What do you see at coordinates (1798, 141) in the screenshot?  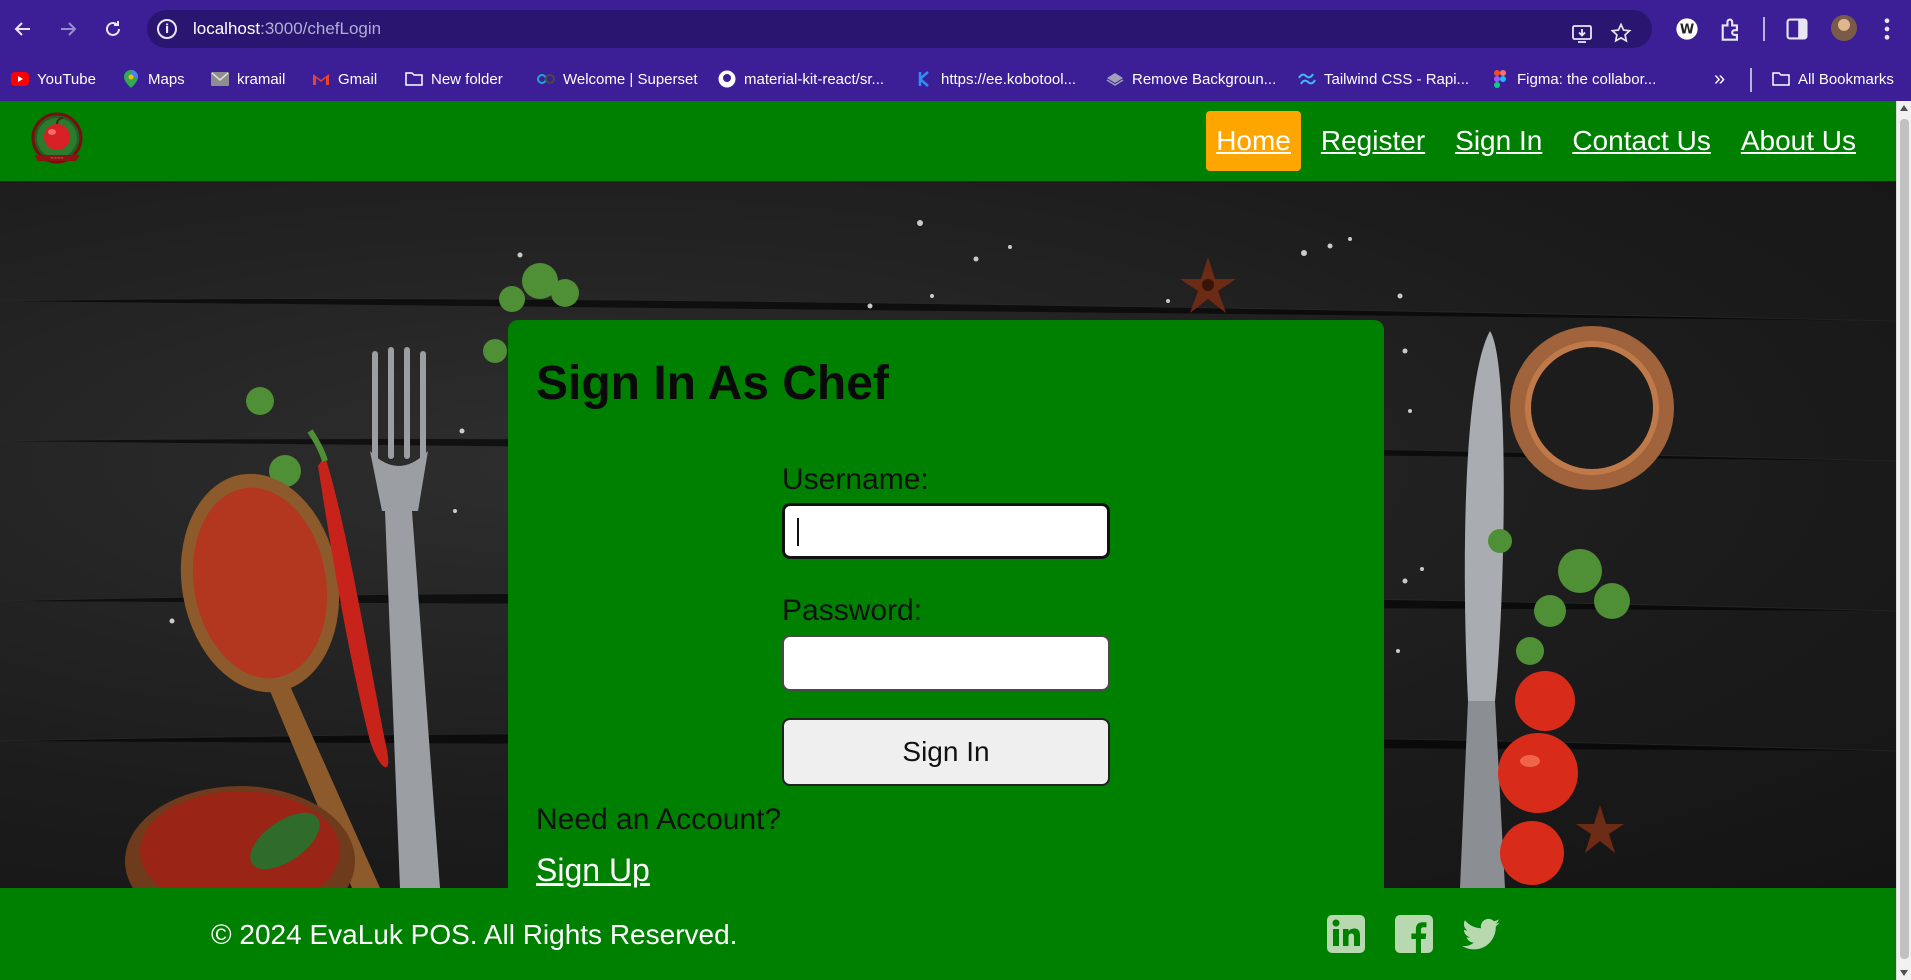 I see `nav-about-us: About Us` at bounding box center [1798, 141].